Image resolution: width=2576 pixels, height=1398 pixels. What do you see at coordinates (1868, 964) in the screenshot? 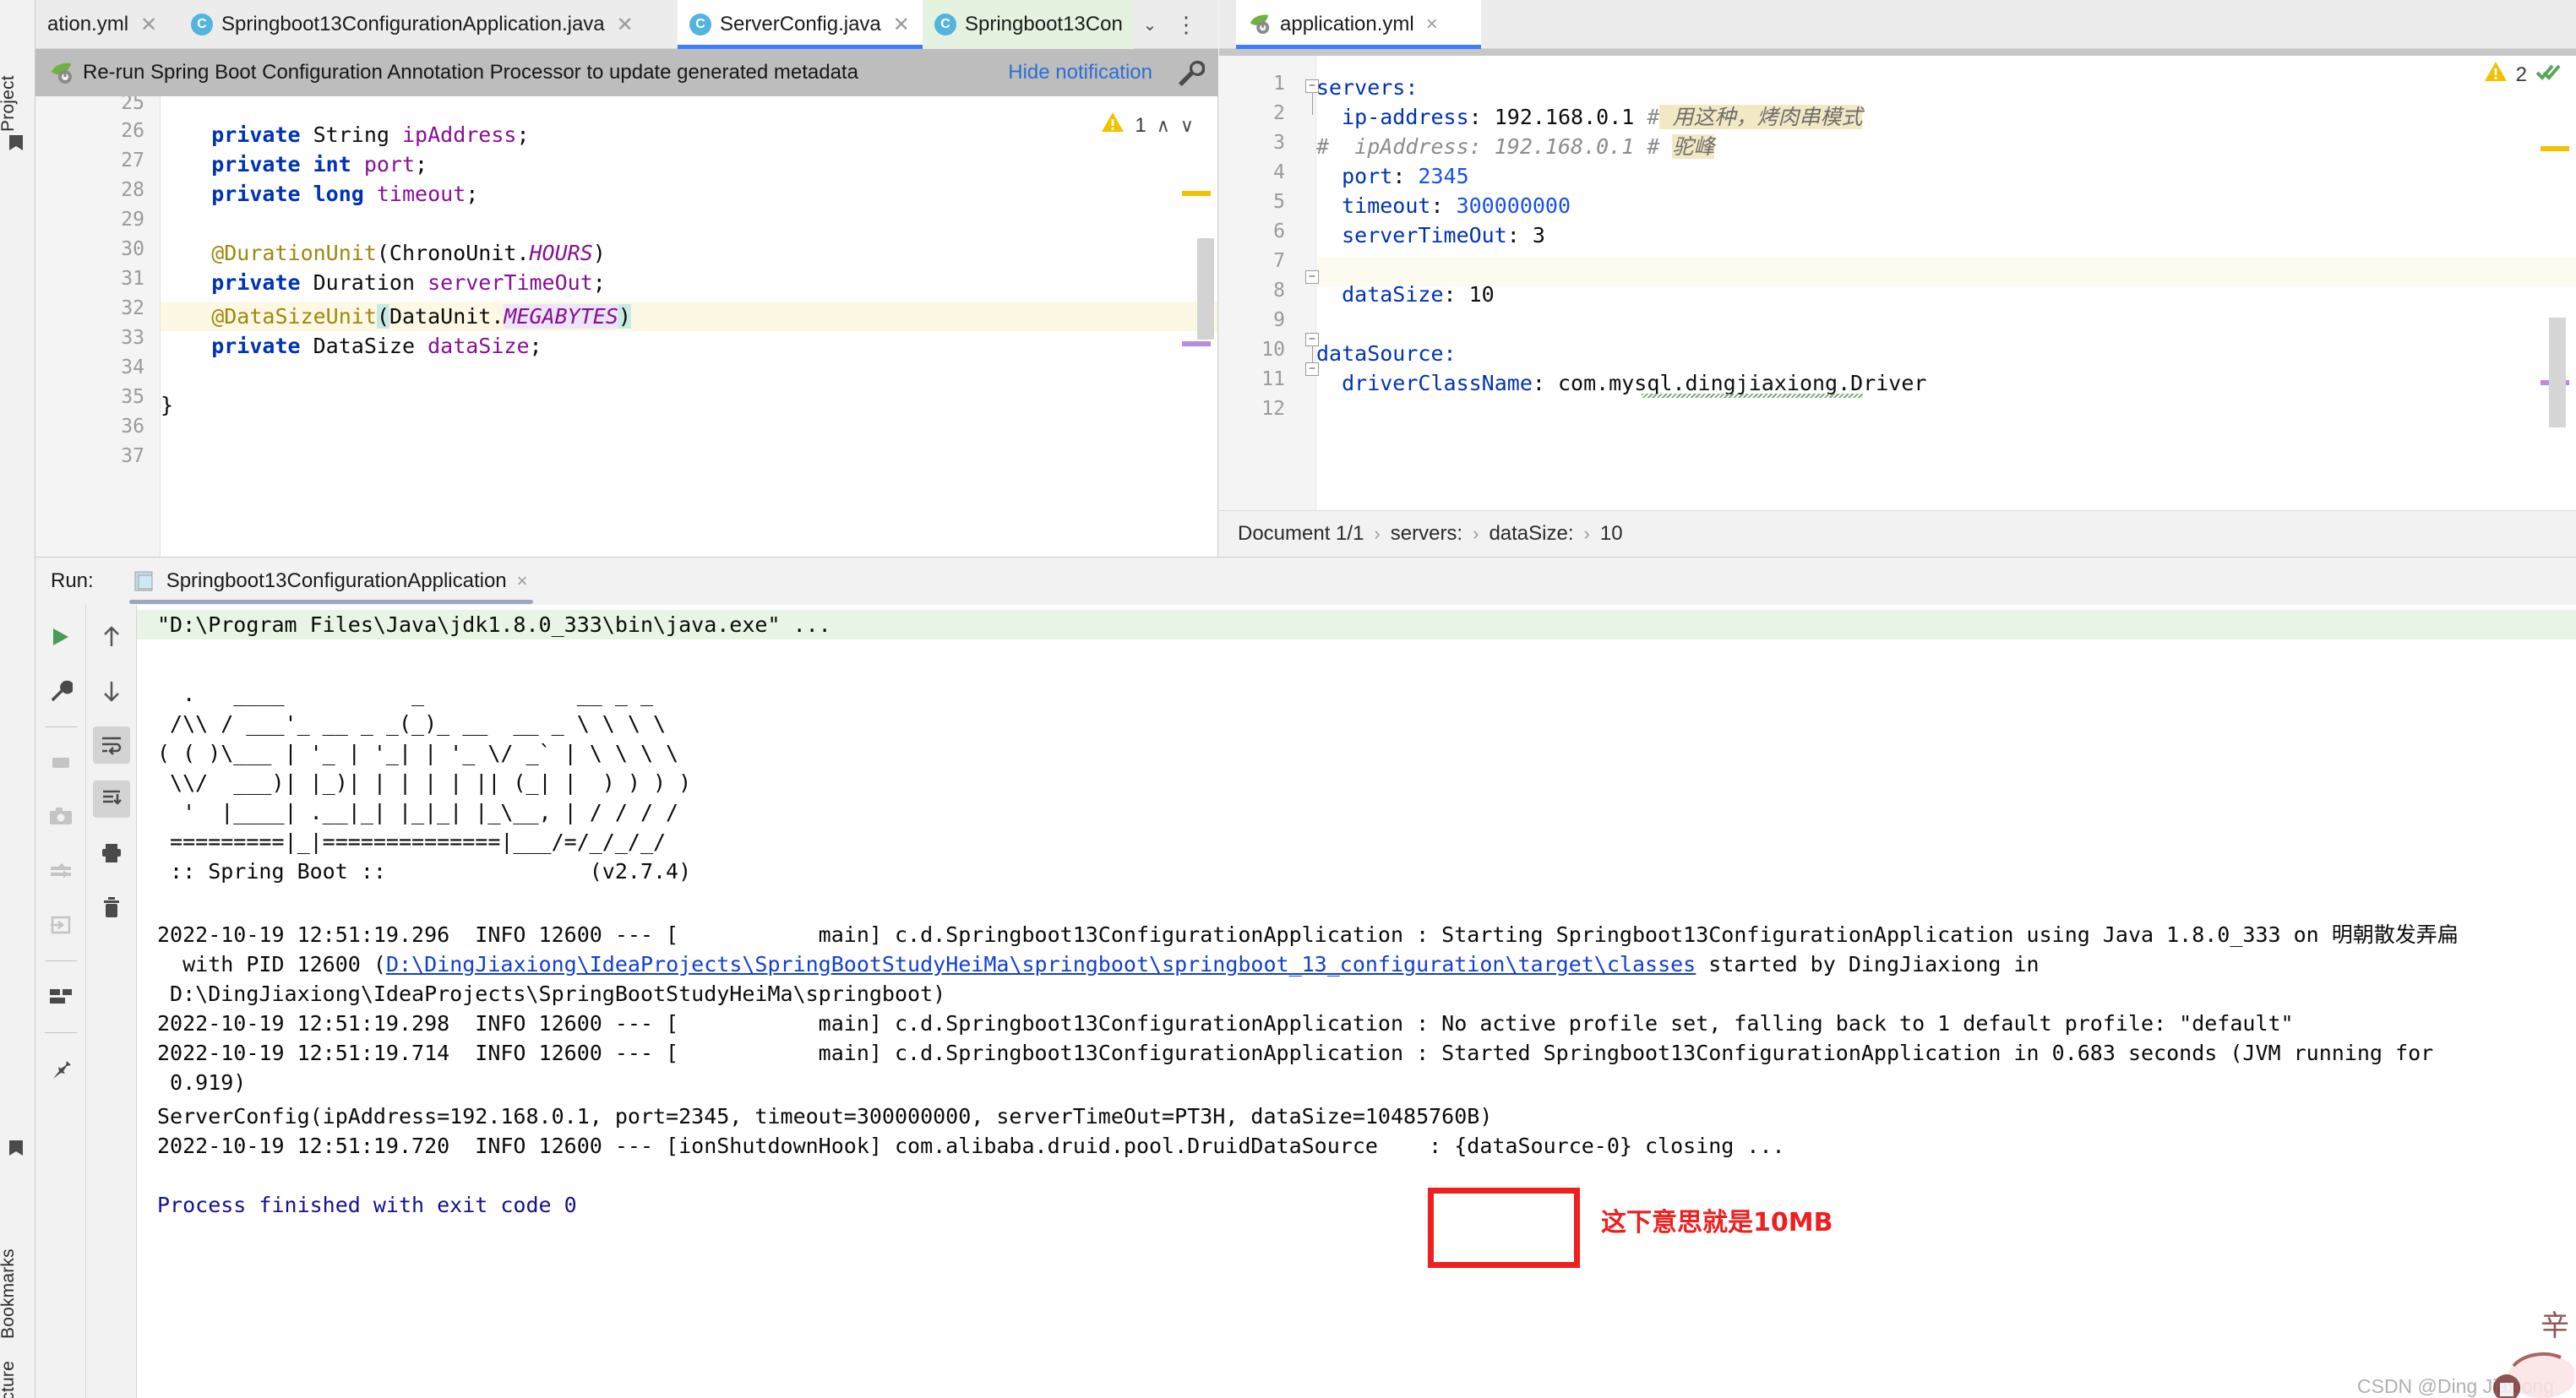
I see `log-text: started by DingJiaxiong in` at bounding box center [1868, 964].